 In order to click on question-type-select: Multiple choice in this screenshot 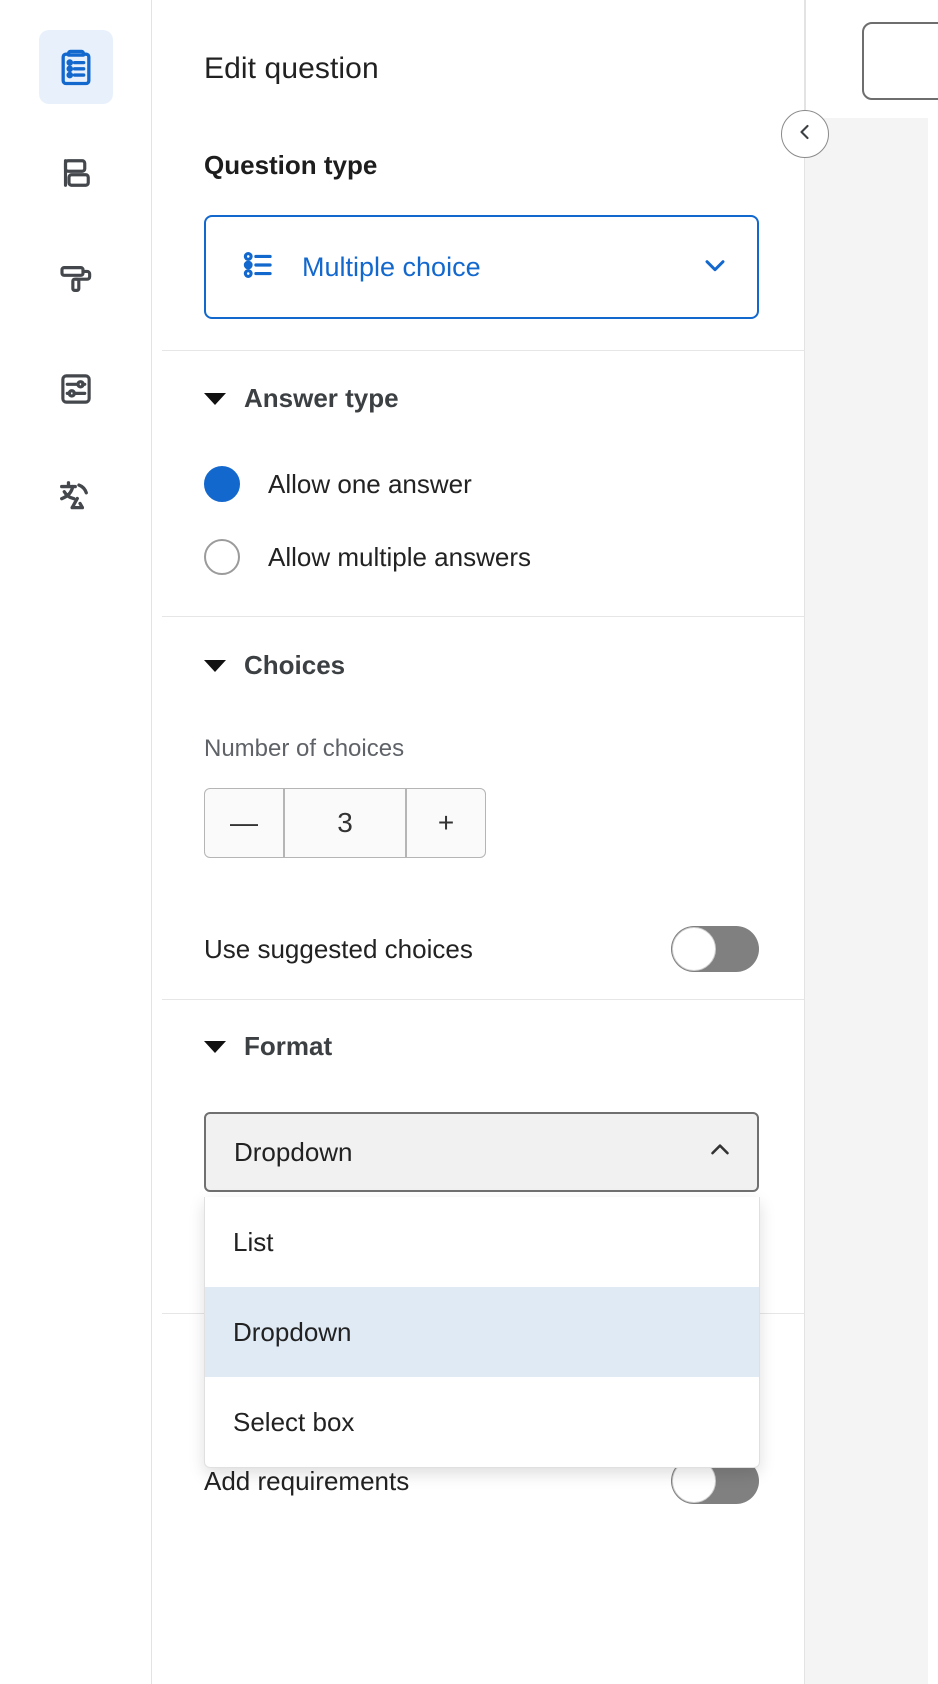, I will do `click(481, 267)`.